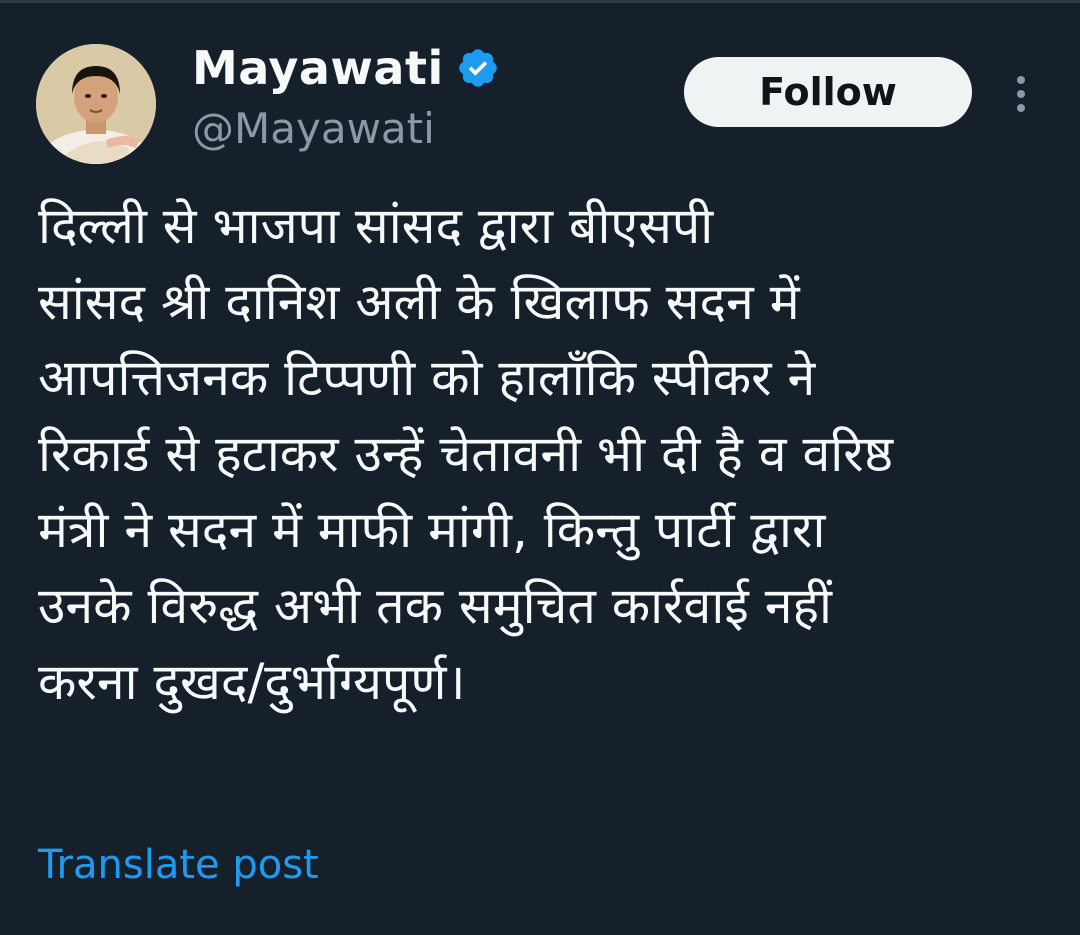 This screenshot has width=1080, height=935. I want to click on user-handle: @Mayawati, so click(313, 128).